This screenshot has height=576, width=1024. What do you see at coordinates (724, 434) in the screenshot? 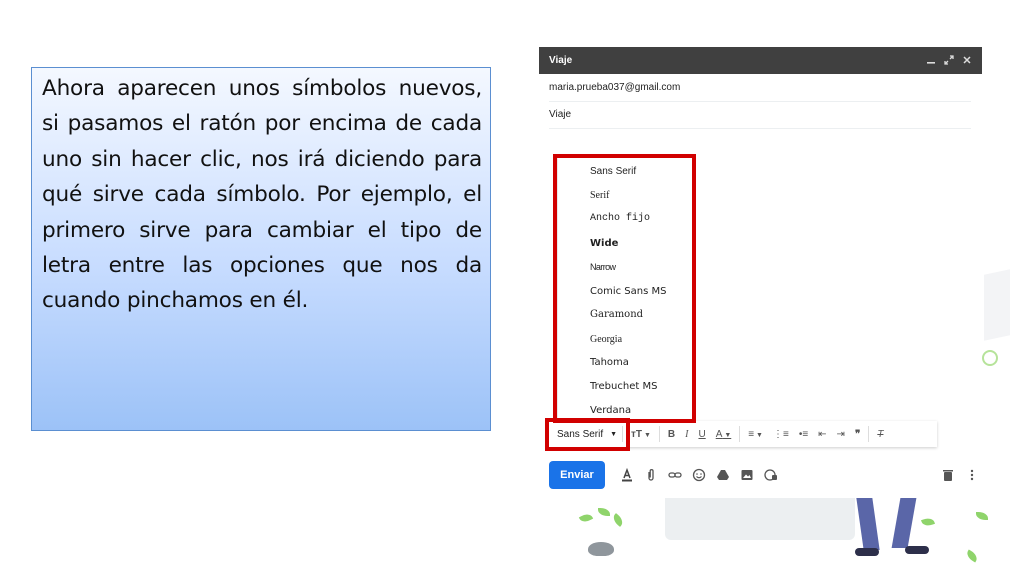
I see `text-color-icon: A ▼` at bounding box center [724, 434].